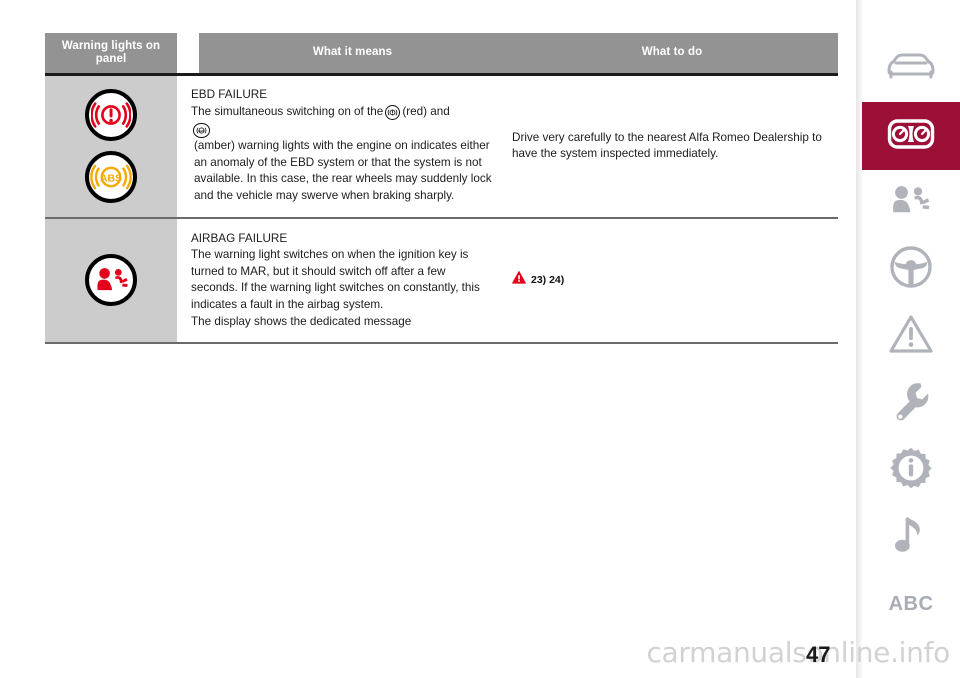 This screenshot has height=678, width=960. I want to click on car-front-icon, so click(911, 69).